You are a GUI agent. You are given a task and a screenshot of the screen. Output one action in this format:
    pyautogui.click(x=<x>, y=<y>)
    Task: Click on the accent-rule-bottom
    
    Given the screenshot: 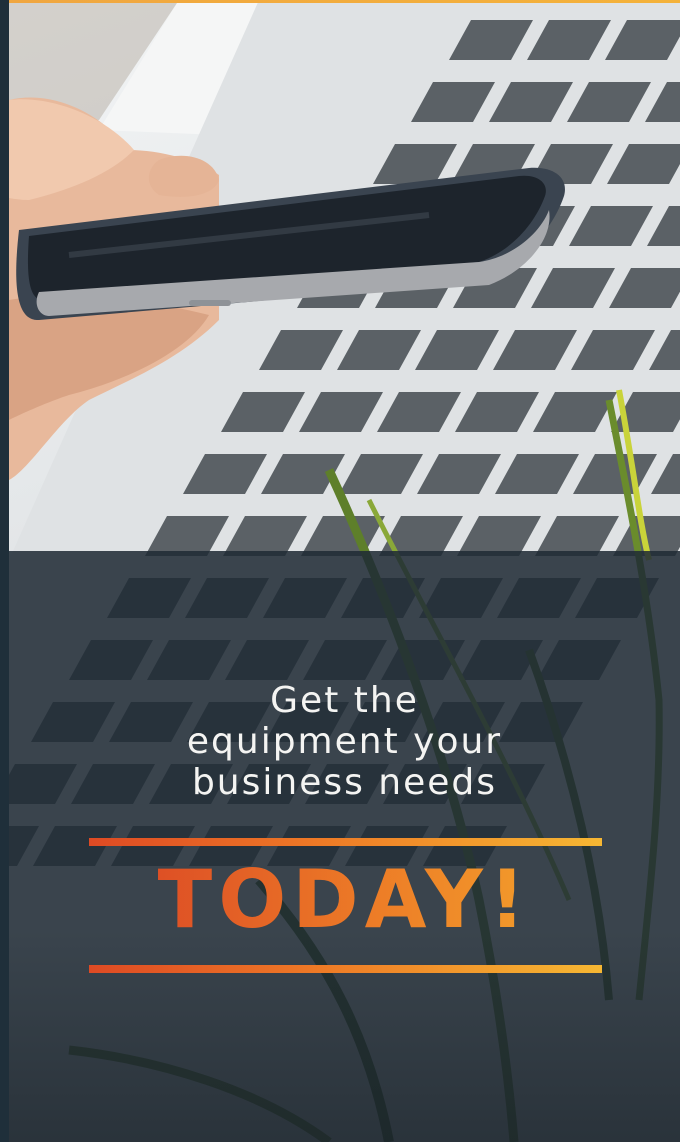 What is the action you would take?
    pyautogui.click(x=345, y=969)
    